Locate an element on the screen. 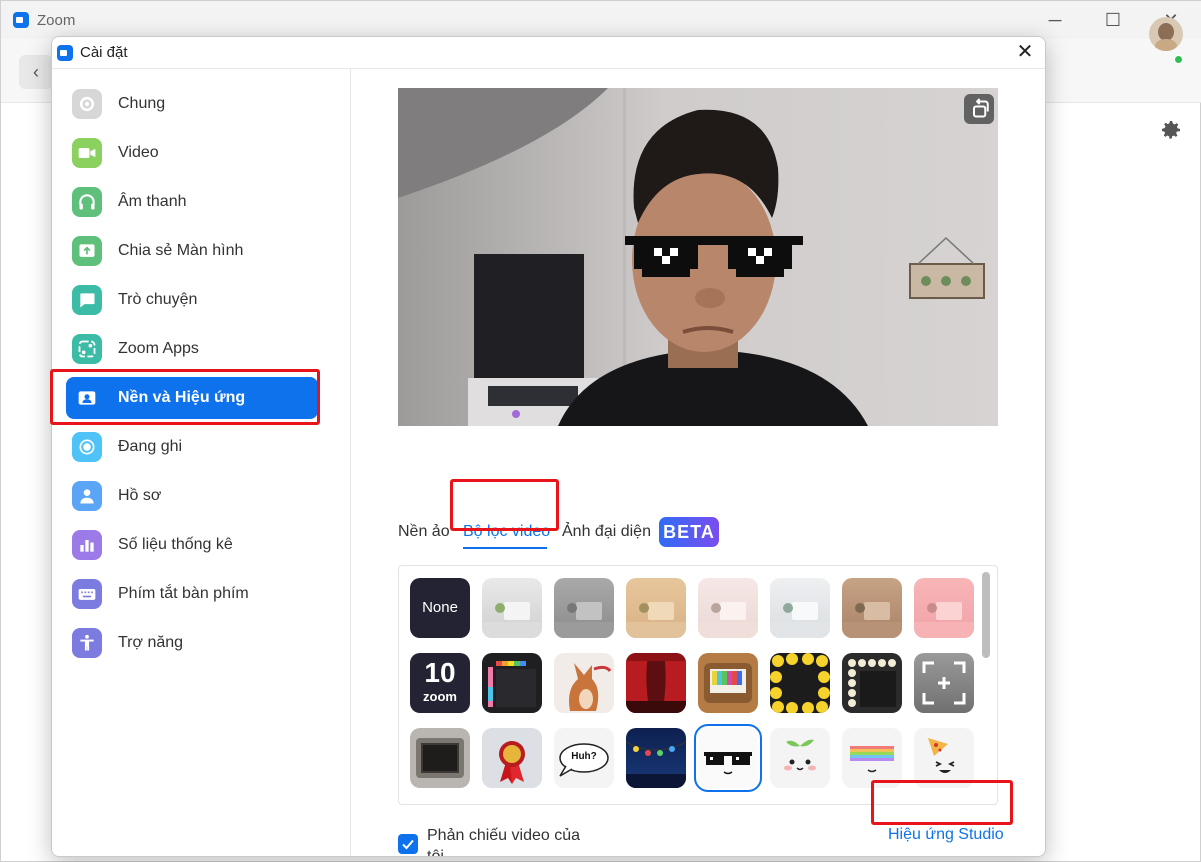 The height and width of the screenshot is (862, 1201). sidebar-item-statistics: Số liệu thống kê is located at coordinates (192, 545).